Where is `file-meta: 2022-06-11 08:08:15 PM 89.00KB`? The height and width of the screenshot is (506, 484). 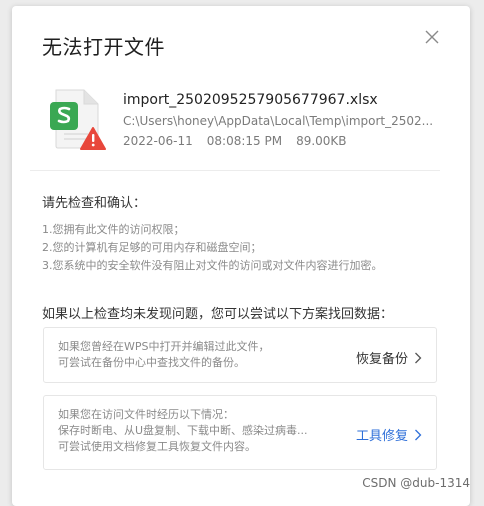
file-meta: 2022-06-11 08:08:15 PM 89.00KB is located at coordinates (242, 141).